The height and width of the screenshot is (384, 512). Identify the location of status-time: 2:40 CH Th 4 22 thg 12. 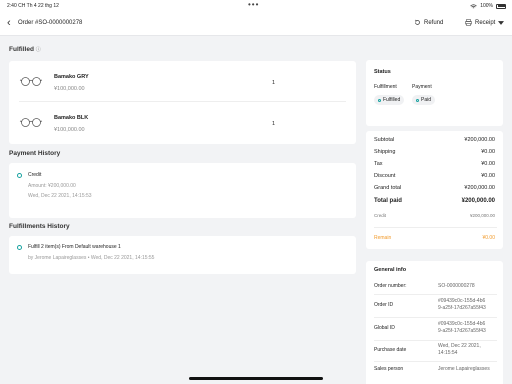
(33, 6).